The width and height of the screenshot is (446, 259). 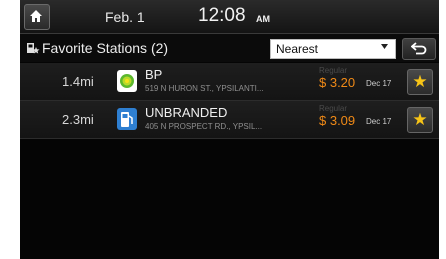 What do you see at coordinates (127, 119) in the screenshot?
I see `fuel-pump-icon` at bounding box center [127, 119].